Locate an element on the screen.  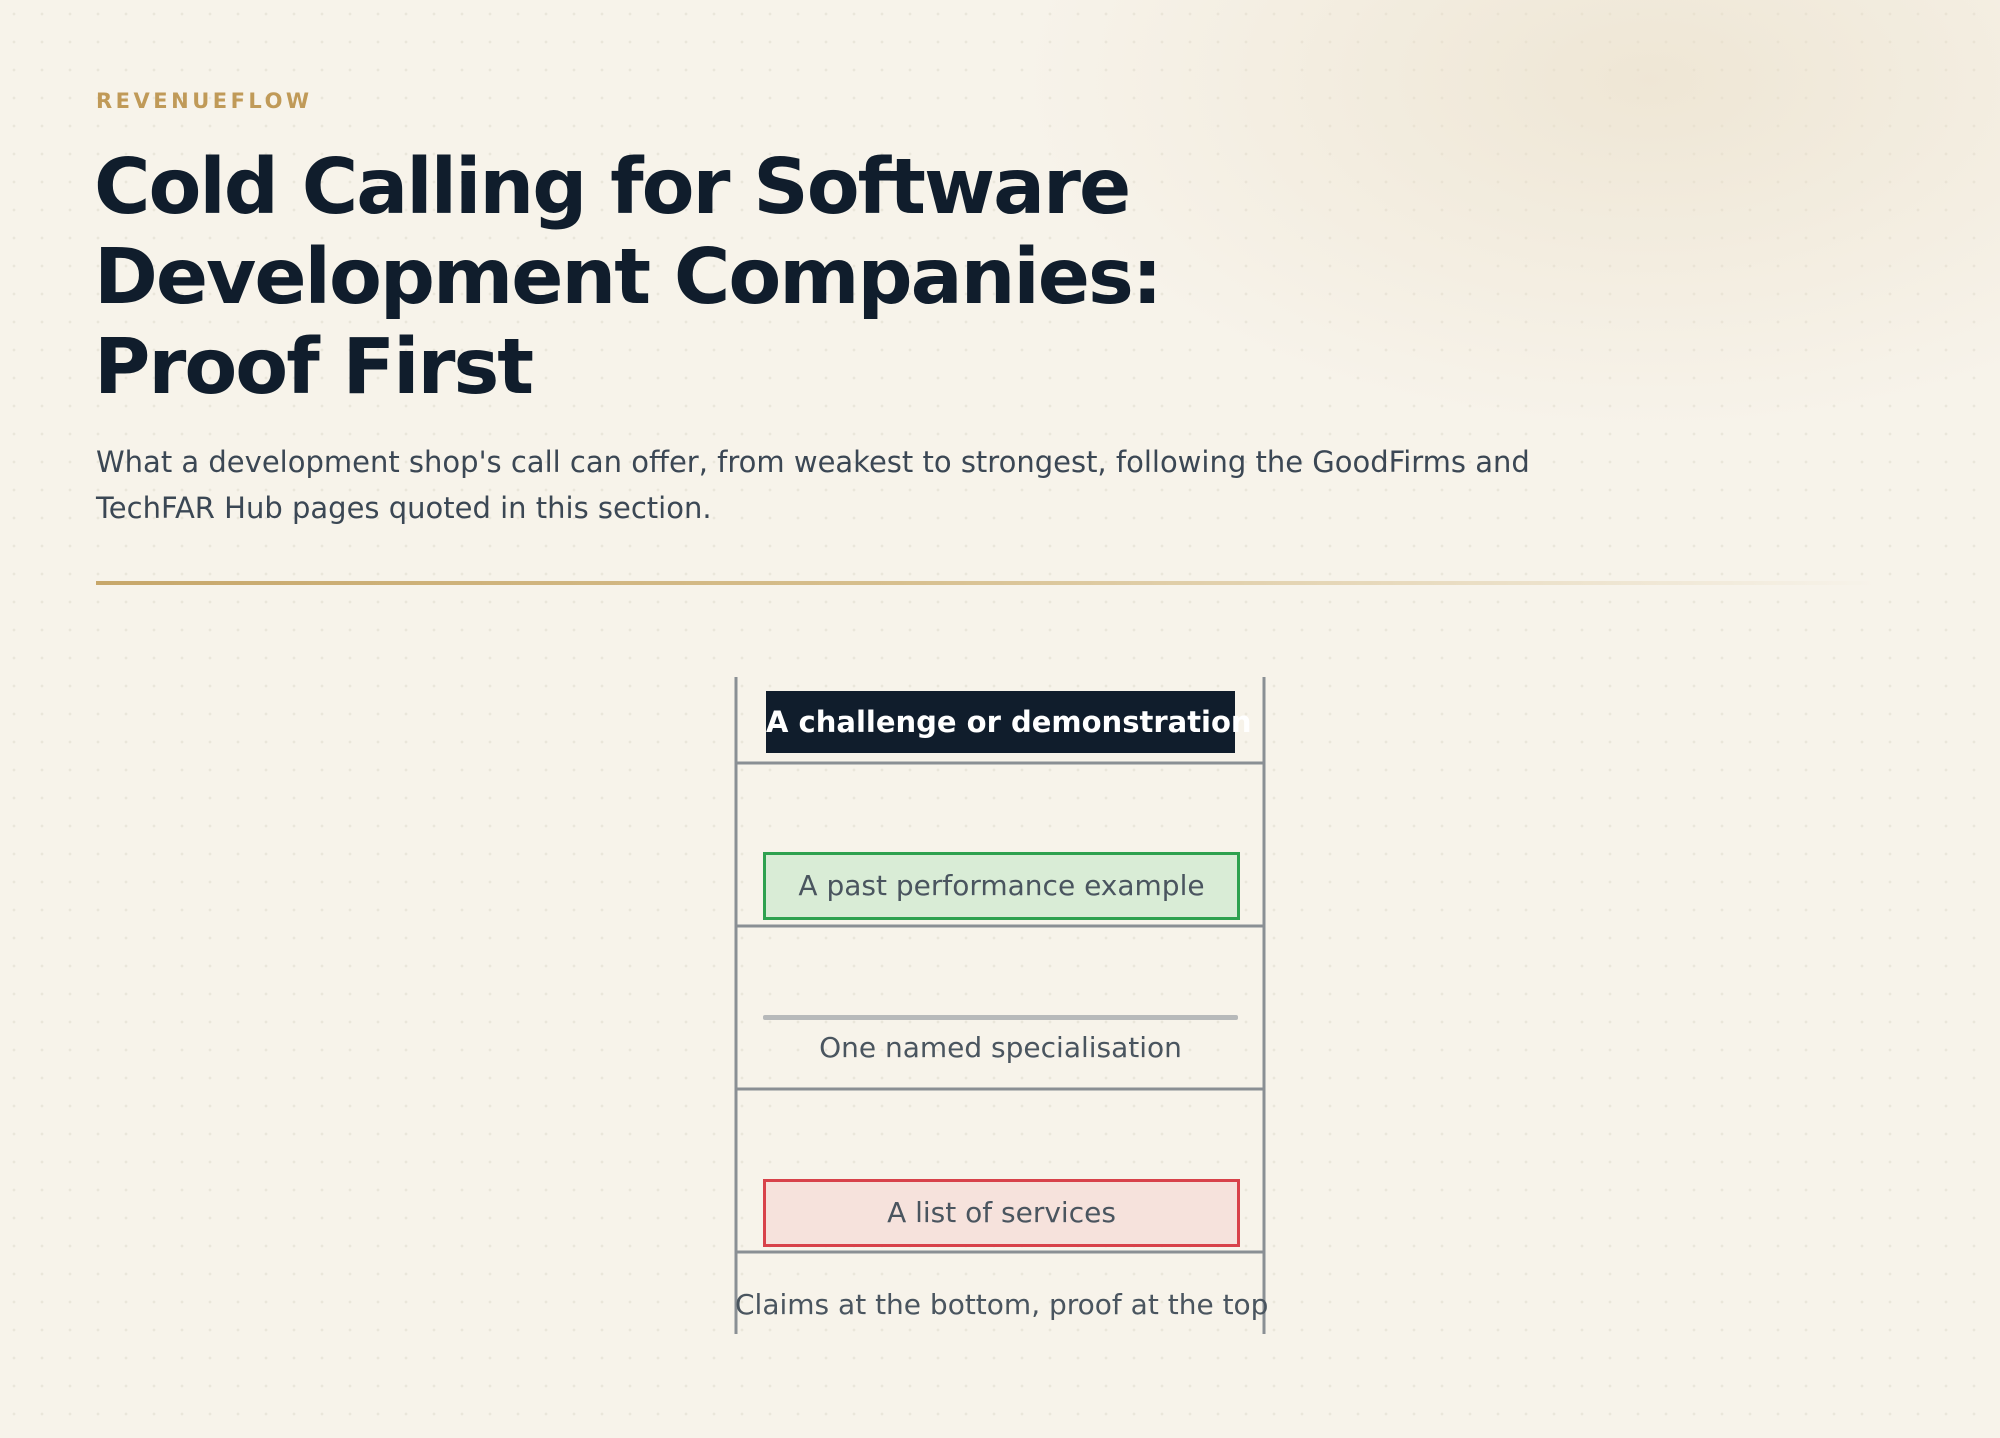
rung-past-performance-example: A past performance example is located at coordinates (1001, 886).